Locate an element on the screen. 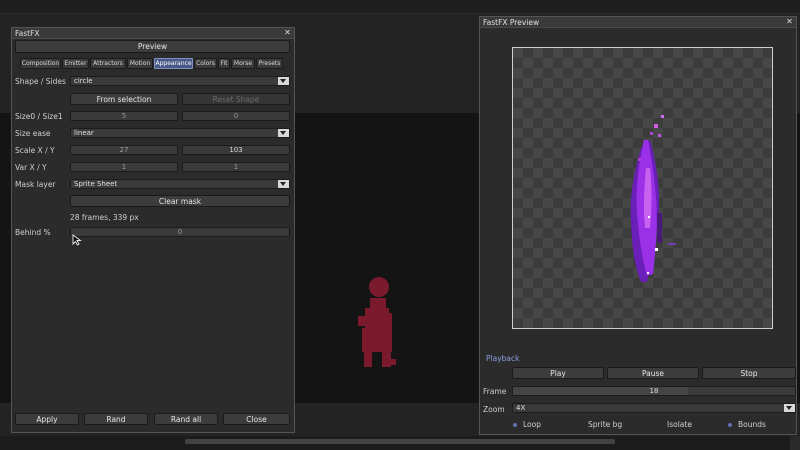  behind-slider: 0 is located at coordinates (180, 232).